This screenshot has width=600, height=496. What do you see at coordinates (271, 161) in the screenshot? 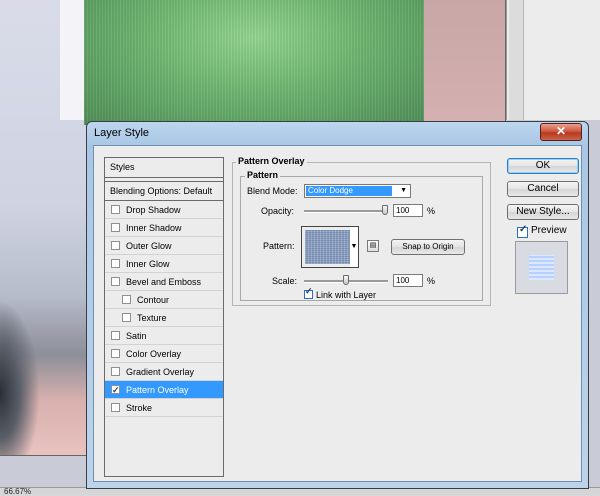
I see `pattern-overlay-title: Pattern Overlay` at bounding box center [271, 161].